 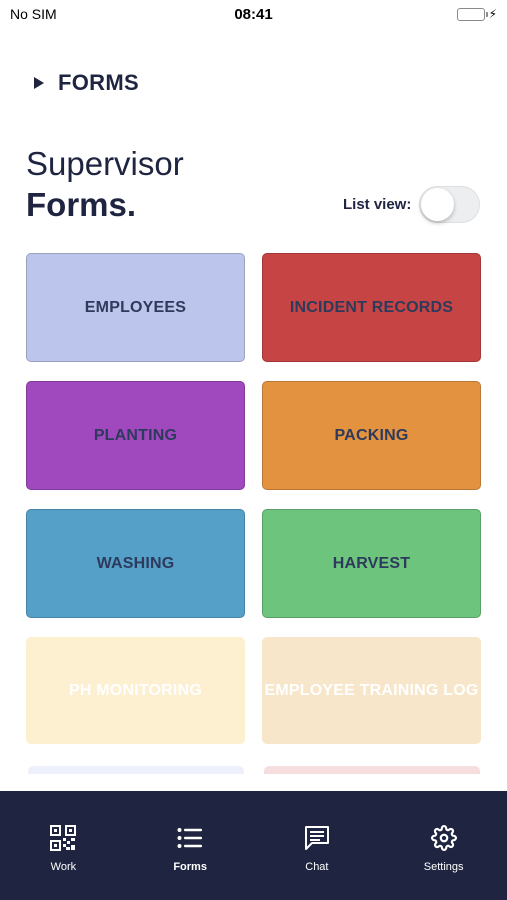 I want to click on list-view-toggle, so click(x=450, y=204).